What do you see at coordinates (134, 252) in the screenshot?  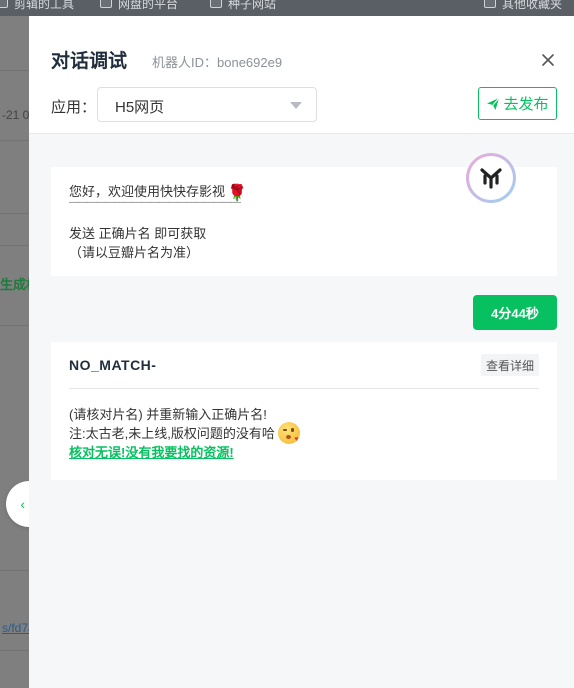 I see `welcome-note: （请以豆瓣片名为准）` at bounding box center [134, 252].